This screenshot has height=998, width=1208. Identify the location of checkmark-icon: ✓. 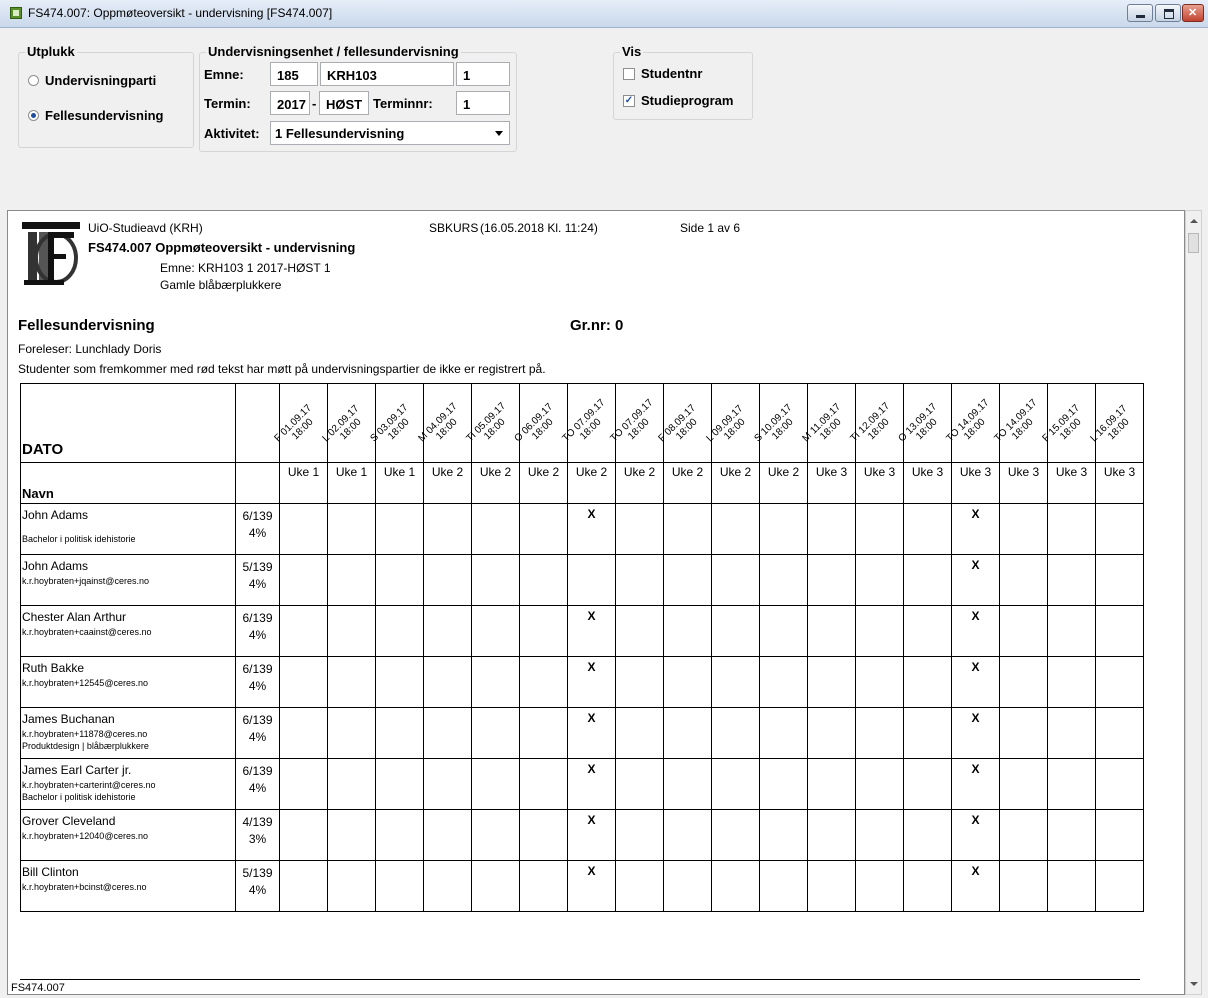
(629, 100).